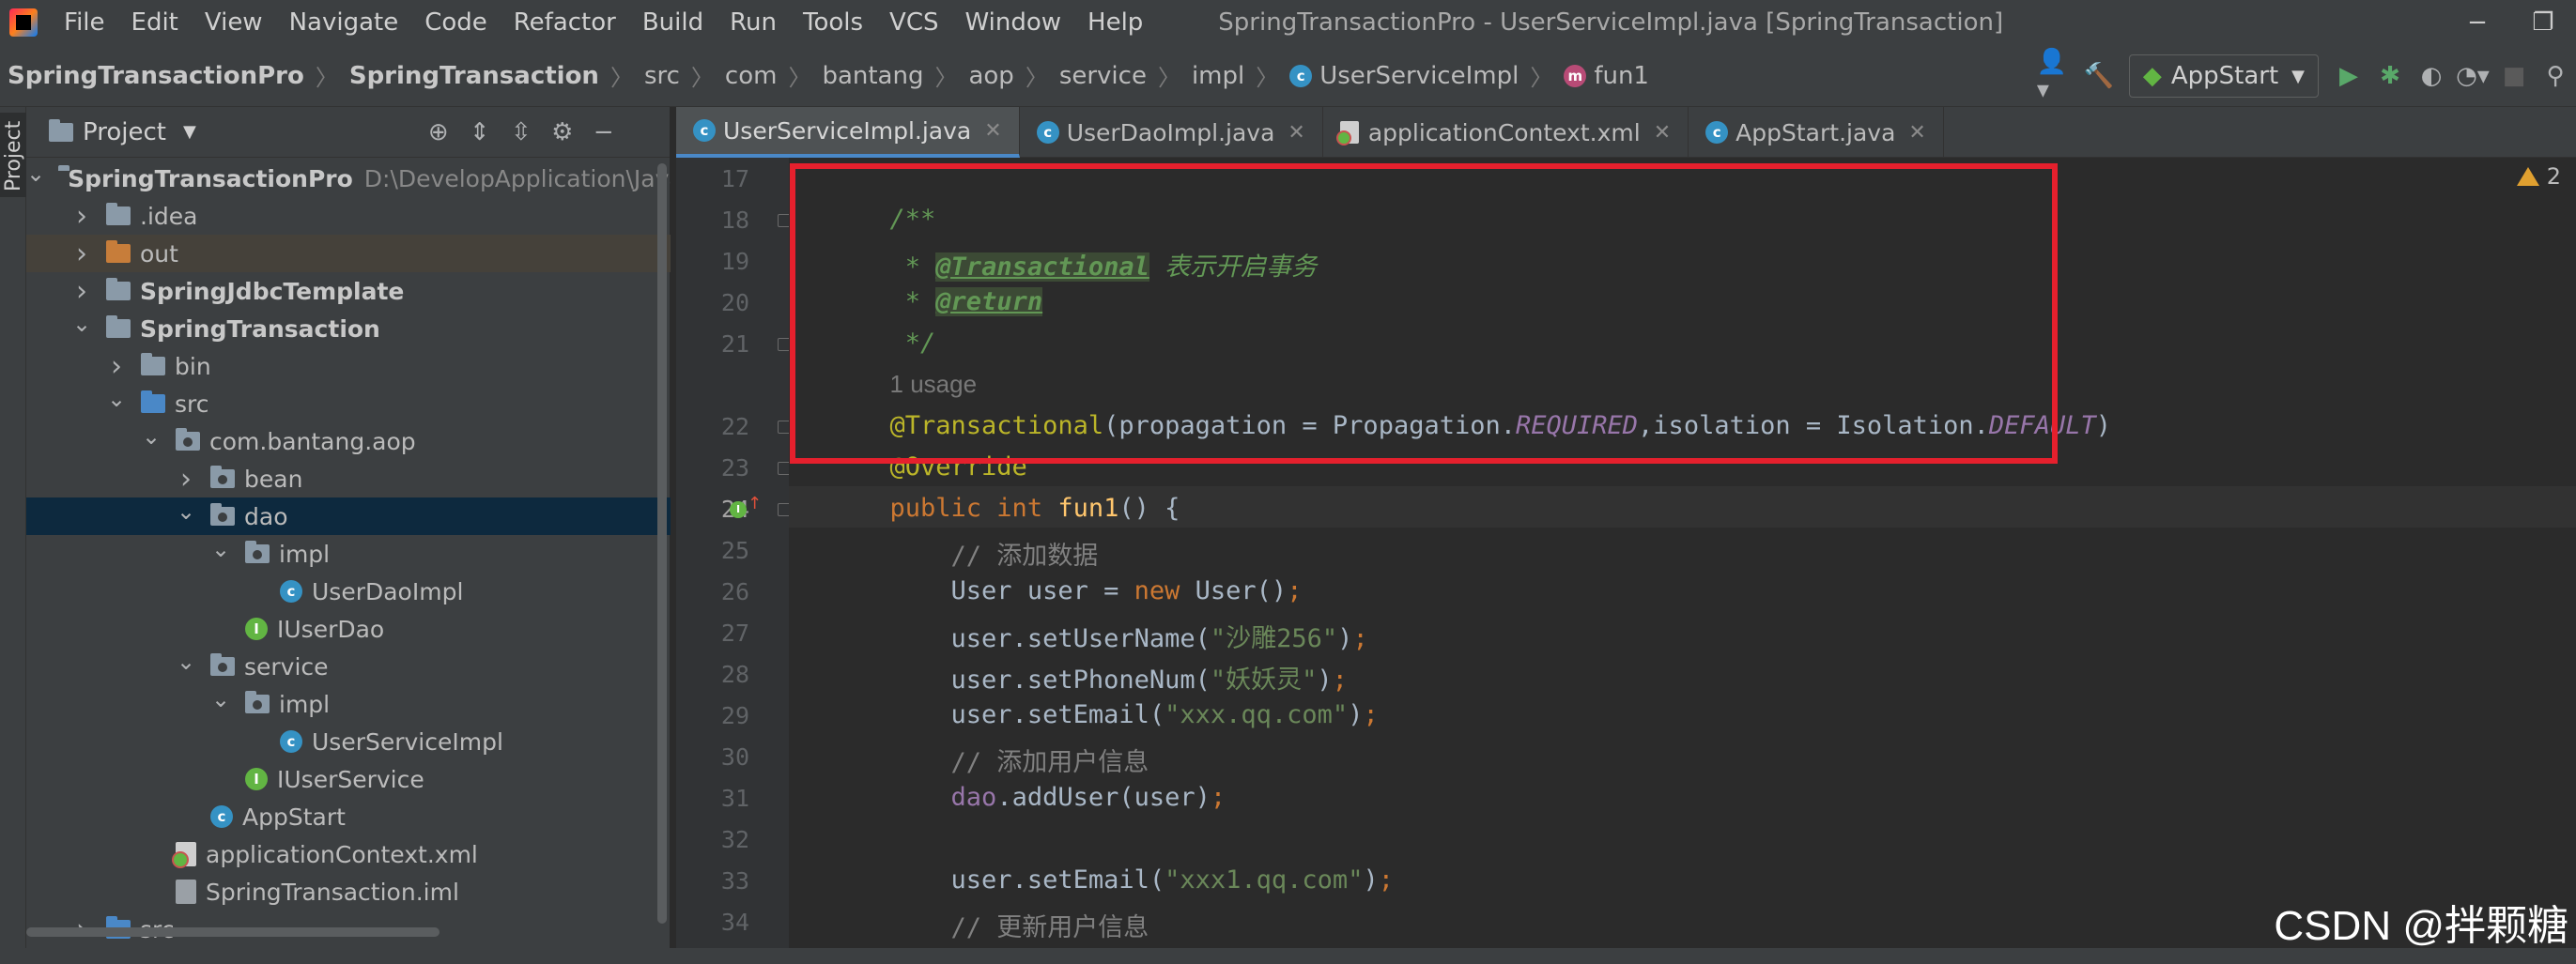  Describe the element at coordinates (562, 132) in the screenshot. I see `gear-icon: ⚙` at that location.